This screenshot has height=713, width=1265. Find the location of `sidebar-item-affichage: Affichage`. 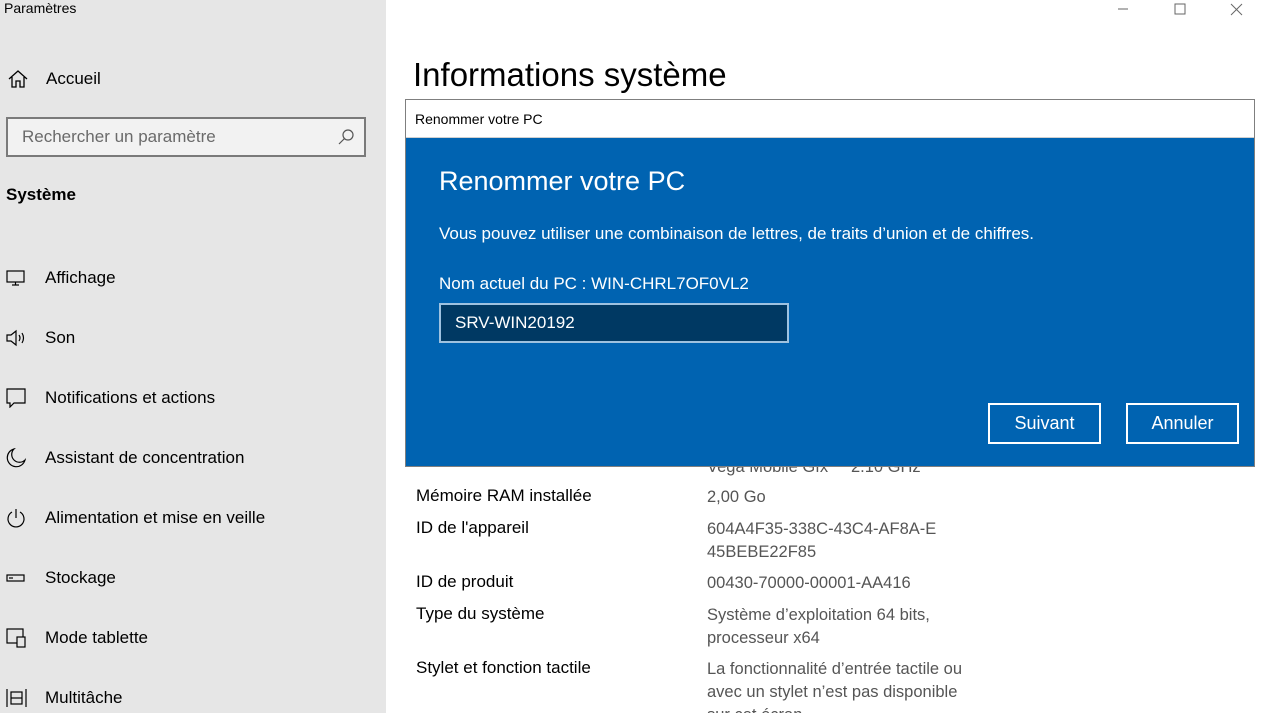

sidebar-item-affichage: Affichage is located at coordinates (193, 278).